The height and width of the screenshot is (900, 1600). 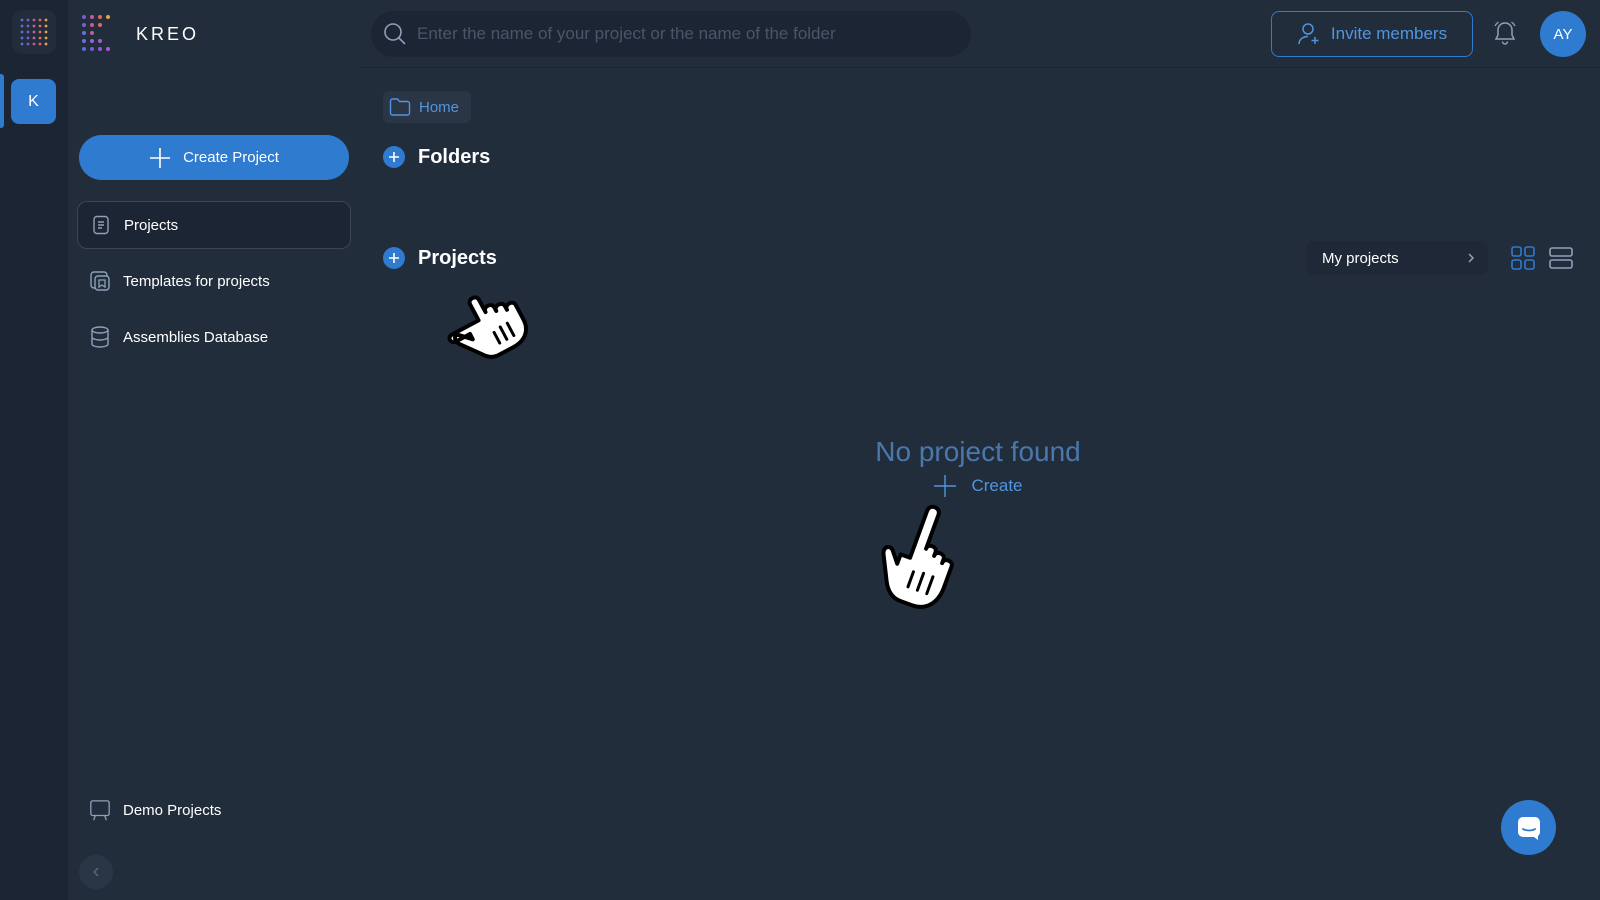 I want to click on folders-section-header: Folders, so click(x=436, y=157).